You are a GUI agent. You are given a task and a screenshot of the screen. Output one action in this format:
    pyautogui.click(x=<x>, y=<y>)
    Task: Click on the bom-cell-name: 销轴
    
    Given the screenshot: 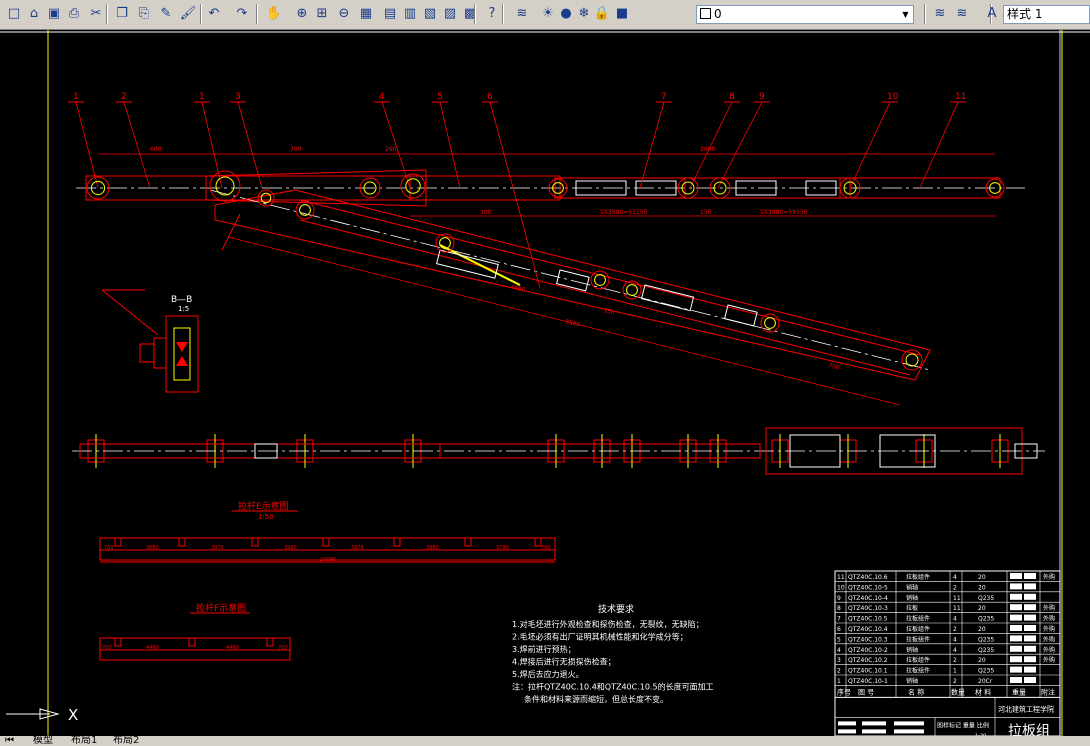 What is the action you would take?
    pyautogui.click(x=912, y=598)
    